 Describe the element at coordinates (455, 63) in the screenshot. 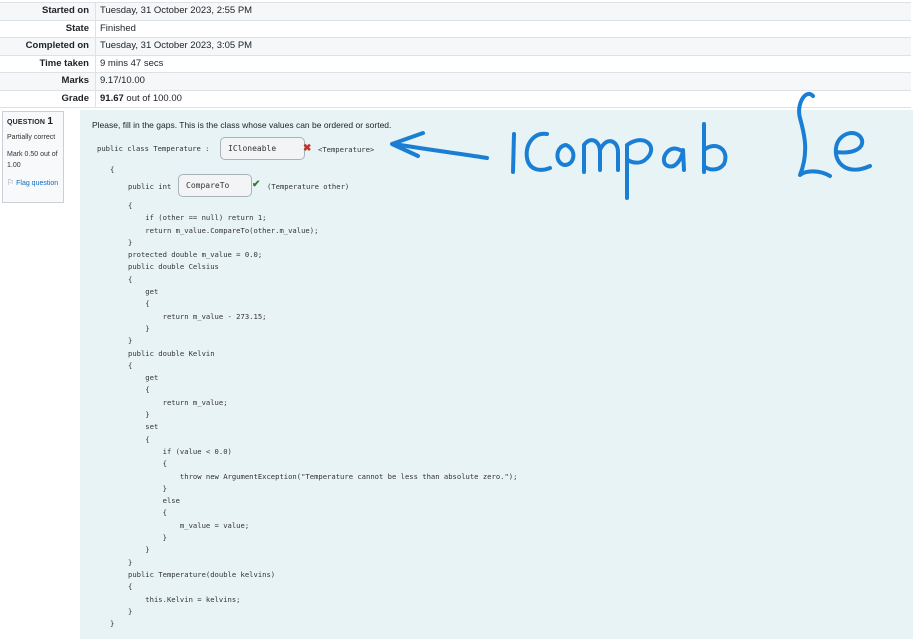

I see `summary-row-time-taken: Time taken 9 mins 47 secs` at that location.